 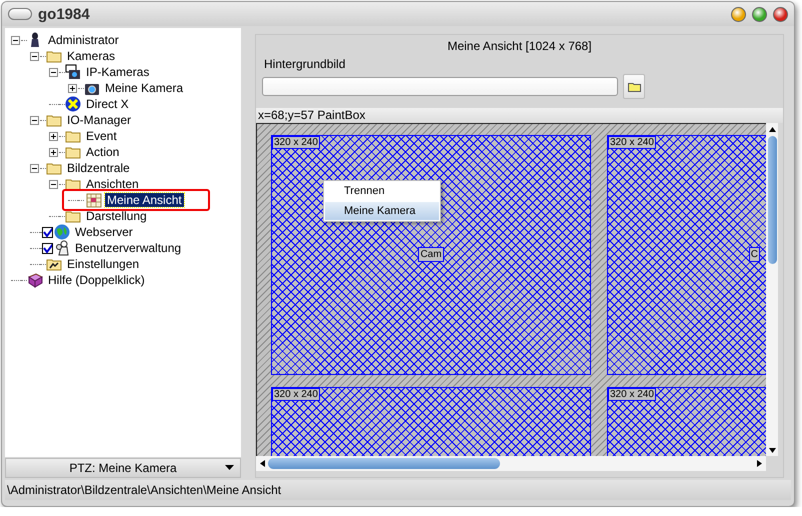 What do you see at coordinates (519, 45) in the screenshot?
I see `view-title: Meine Ansicht [1024 x 768]` at bounding box center [519, 45].